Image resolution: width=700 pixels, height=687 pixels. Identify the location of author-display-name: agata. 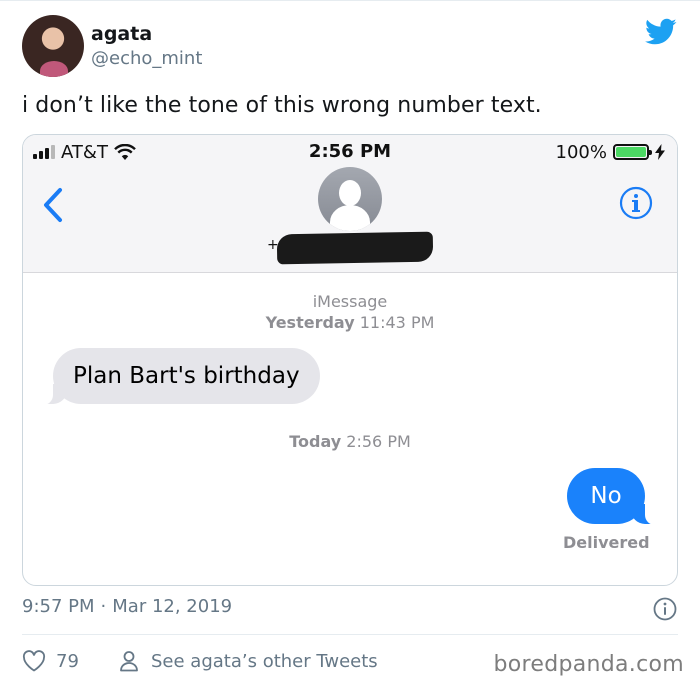
(121, 34).